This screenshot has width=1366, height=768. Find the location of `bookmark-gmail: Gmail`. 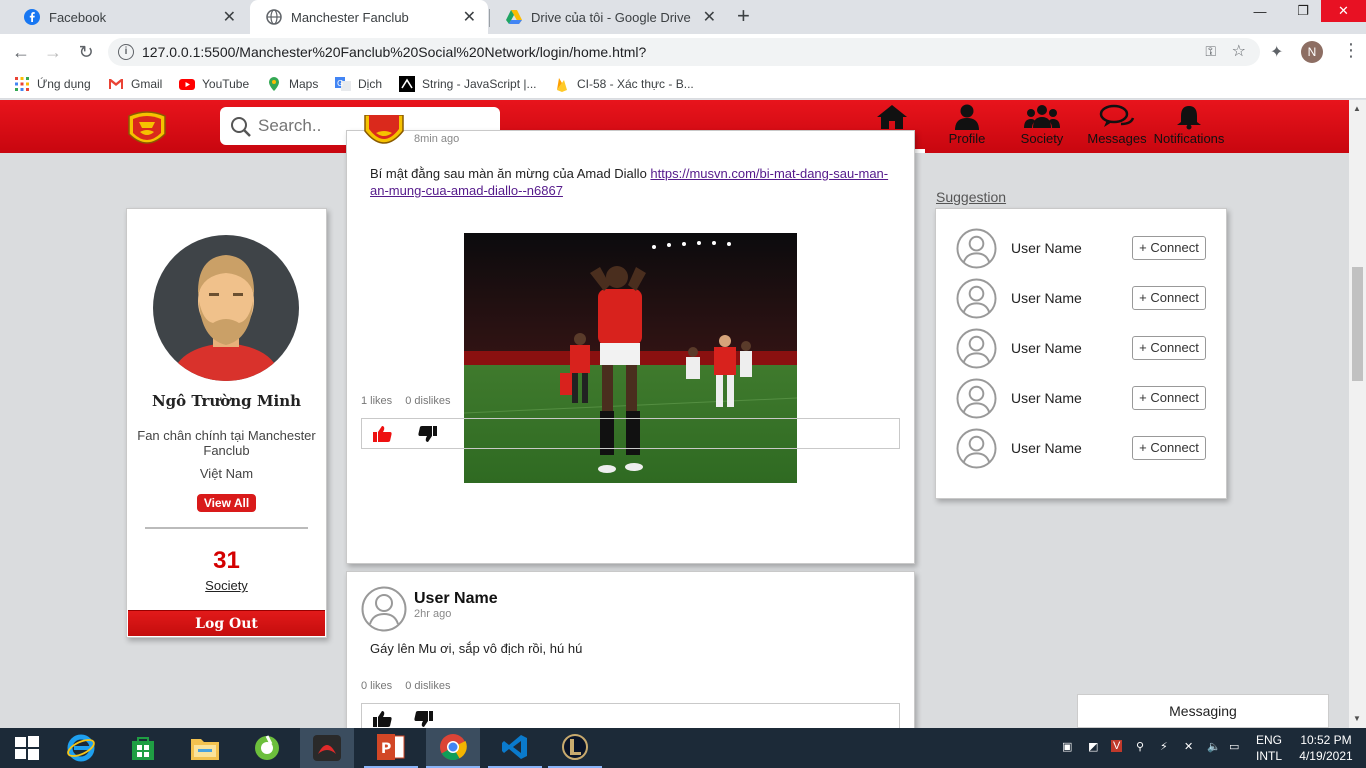

bookmark-gmail: Gmail is located at coordinates (135, 84).